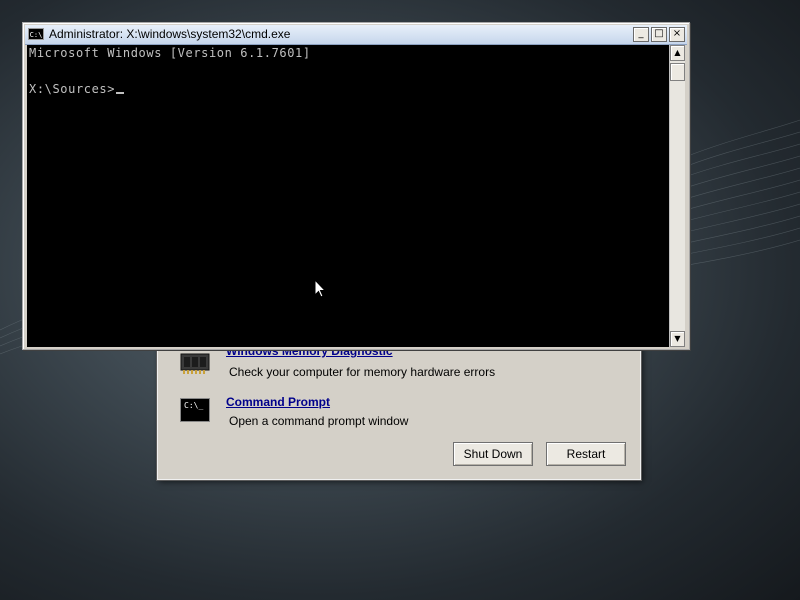  I want to click on text-cursor, so click(120, 93).